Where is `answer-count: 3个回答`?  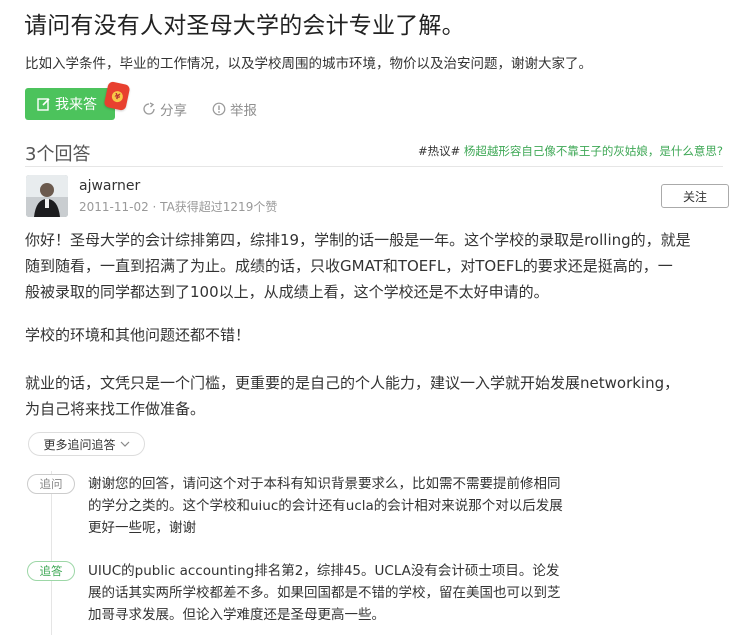 answer-count: 3个回答 is located at coordinates (58, 154).